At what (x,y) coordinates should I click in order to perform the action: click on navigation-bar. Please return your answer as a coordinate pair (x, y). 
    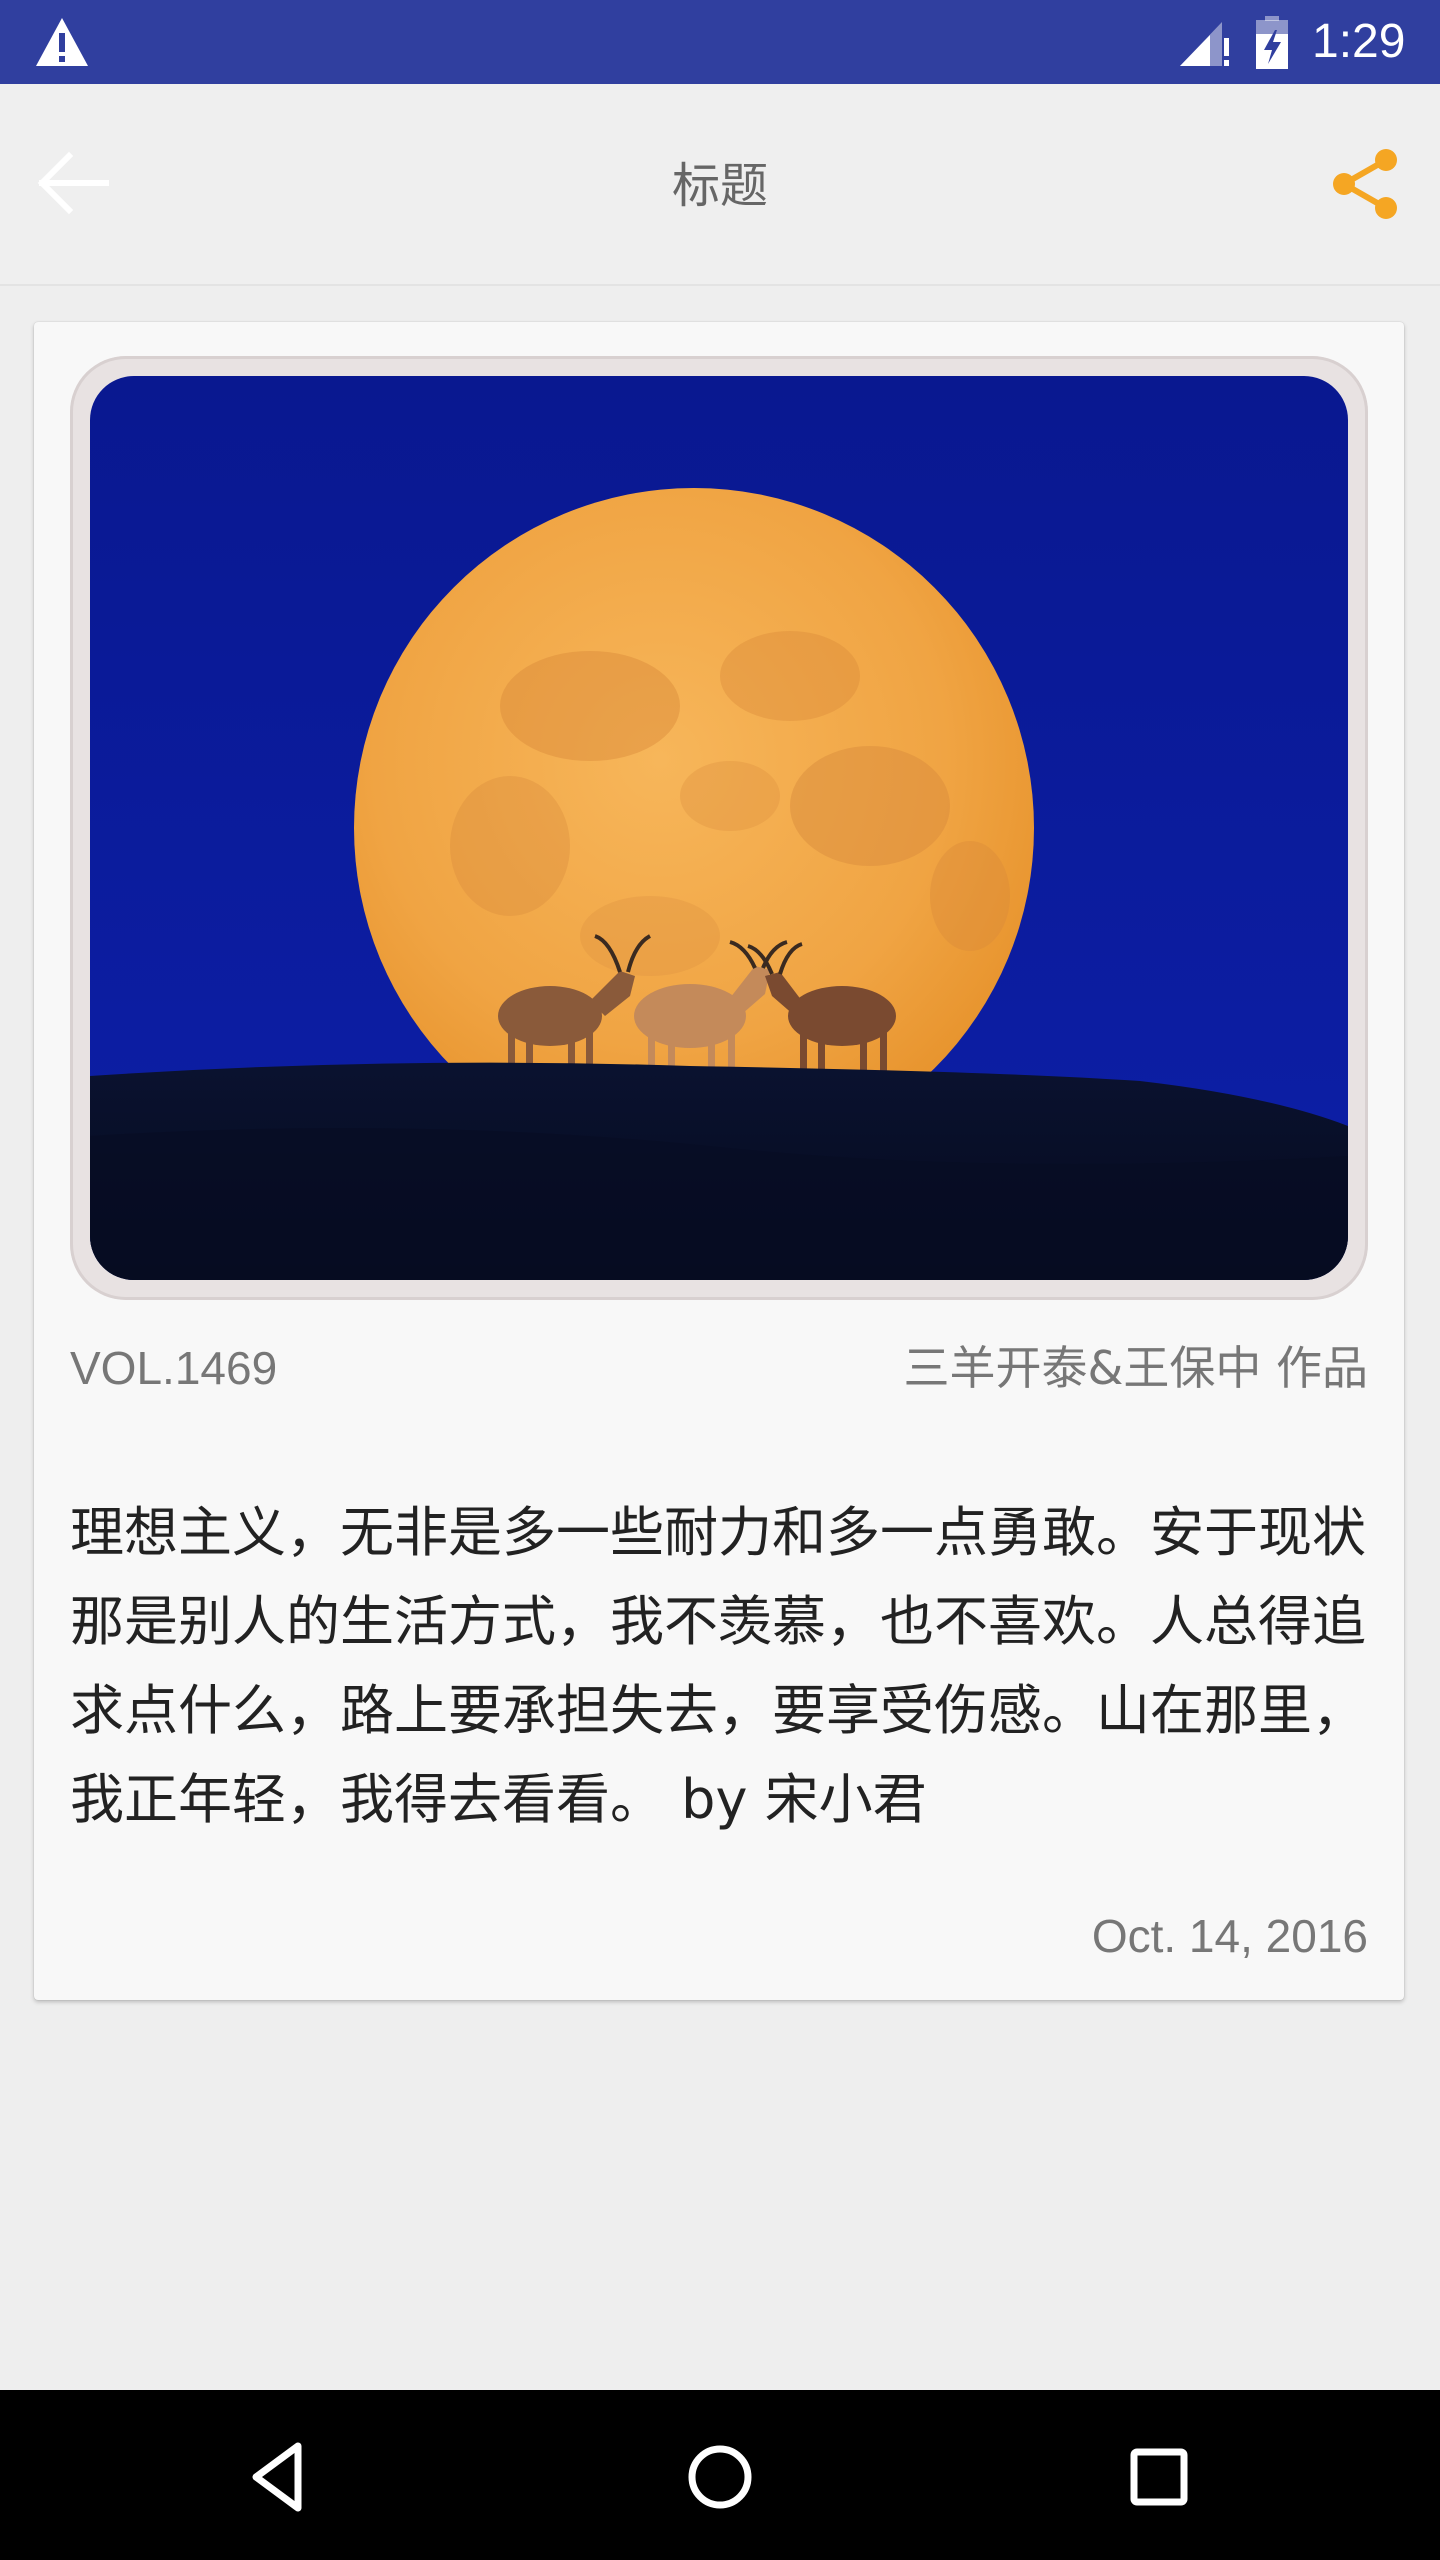
    Looking at the image, I should click on (720, 2475).